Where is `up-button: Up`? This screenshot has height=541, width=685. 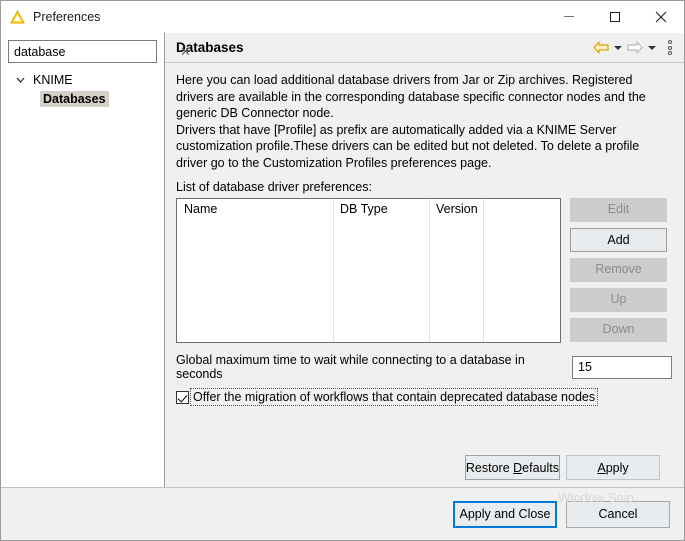
up-button: Up is located at coordinates (618, 300).